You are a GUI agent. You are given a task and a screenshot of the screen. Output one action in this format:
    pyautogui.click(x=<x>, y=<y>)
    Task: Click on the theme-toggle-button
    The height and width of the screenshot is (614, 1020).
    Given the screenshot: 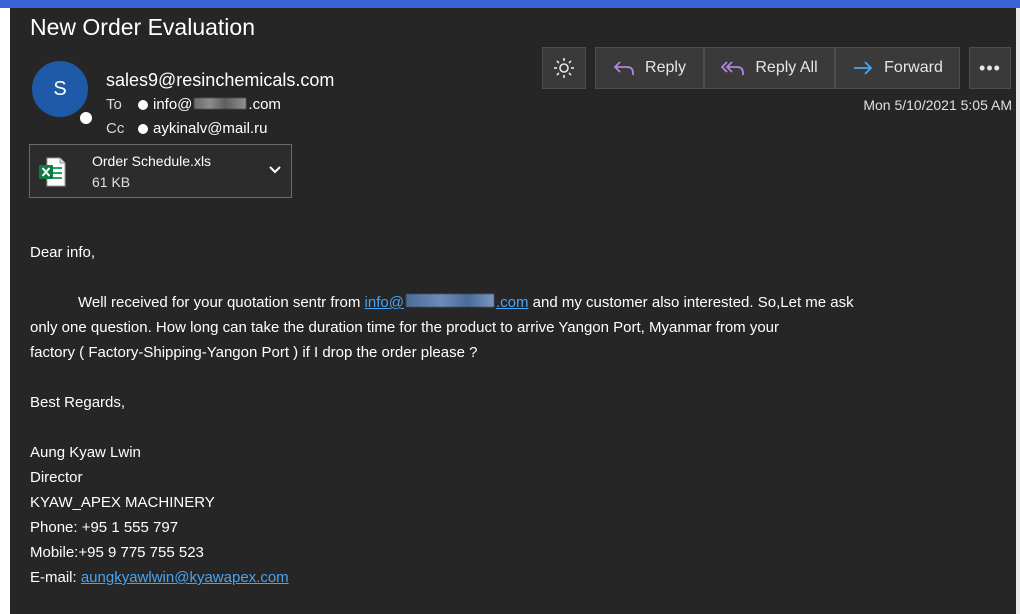 What is the action you would take?
    pyautogui.click(x=564, y=68)
    